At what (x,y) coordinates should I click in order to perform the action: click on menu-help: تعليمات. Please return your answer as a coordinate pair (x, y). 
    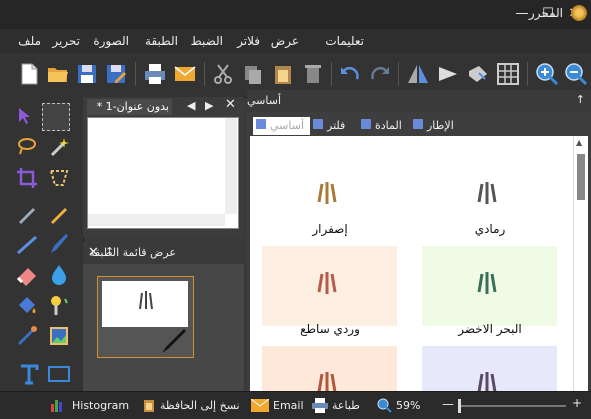
    Looking at the image, I should click on (344, 41).